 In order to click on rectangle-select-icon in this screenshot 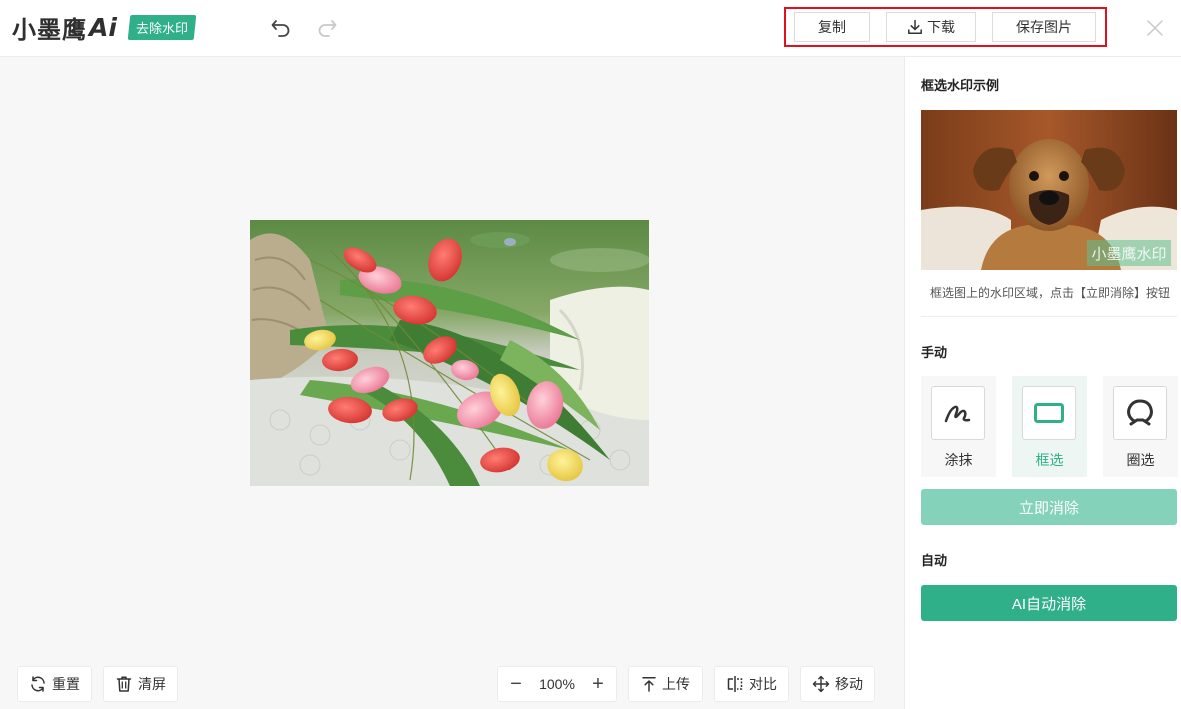, I will do `click(1049, 413)`.